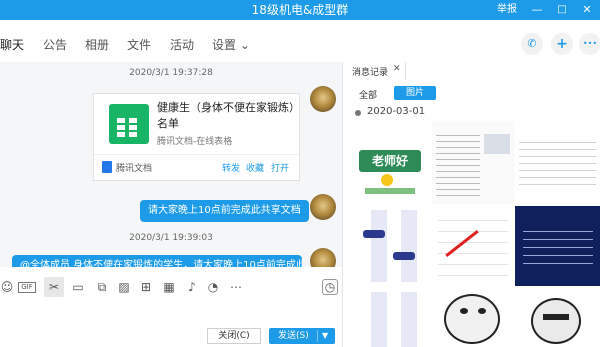  What do you see at coordinates (139, 45) in the screenshot?
I see `tab-files: 文件` at bounding box center [139, 45].